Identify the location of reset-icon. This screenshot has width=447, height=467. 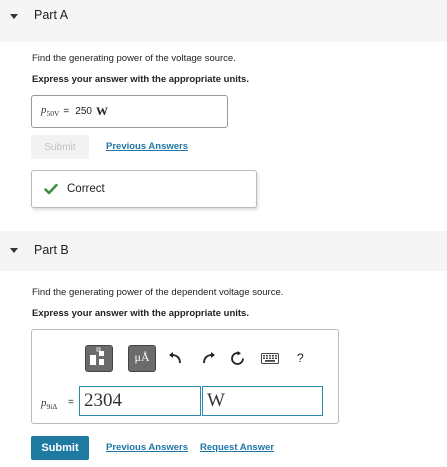
(237, 358).